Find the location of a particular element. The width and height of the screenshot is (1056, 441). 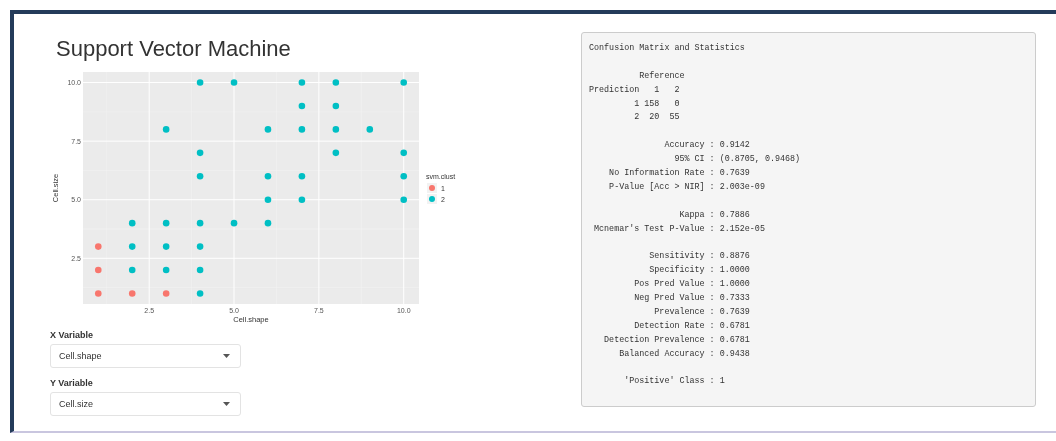

output-line: Balanced Accuracy : 0.9438 is located at coordinates (684, 354).